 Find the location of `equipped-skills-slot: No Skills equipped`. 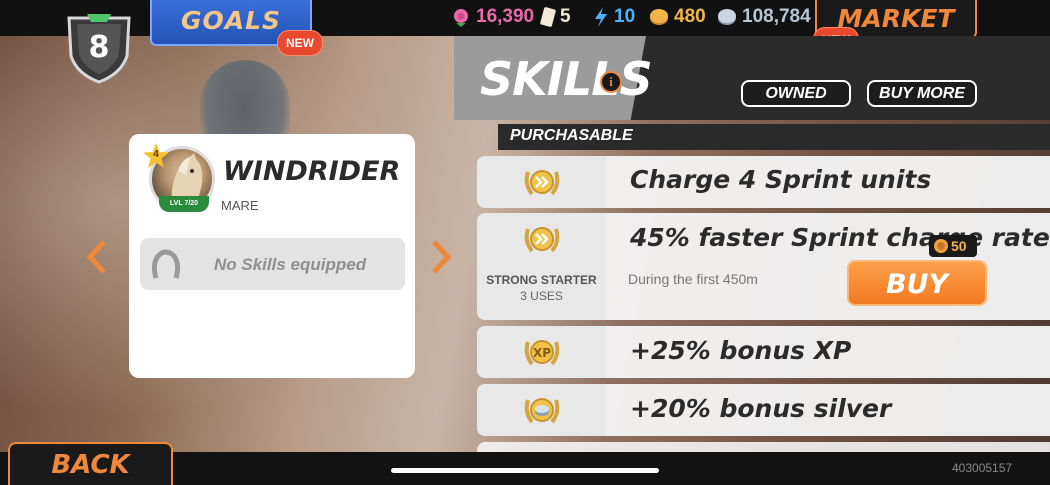

equipped-skills-slot: No Skills equipped is located at coordinates (272, 264).